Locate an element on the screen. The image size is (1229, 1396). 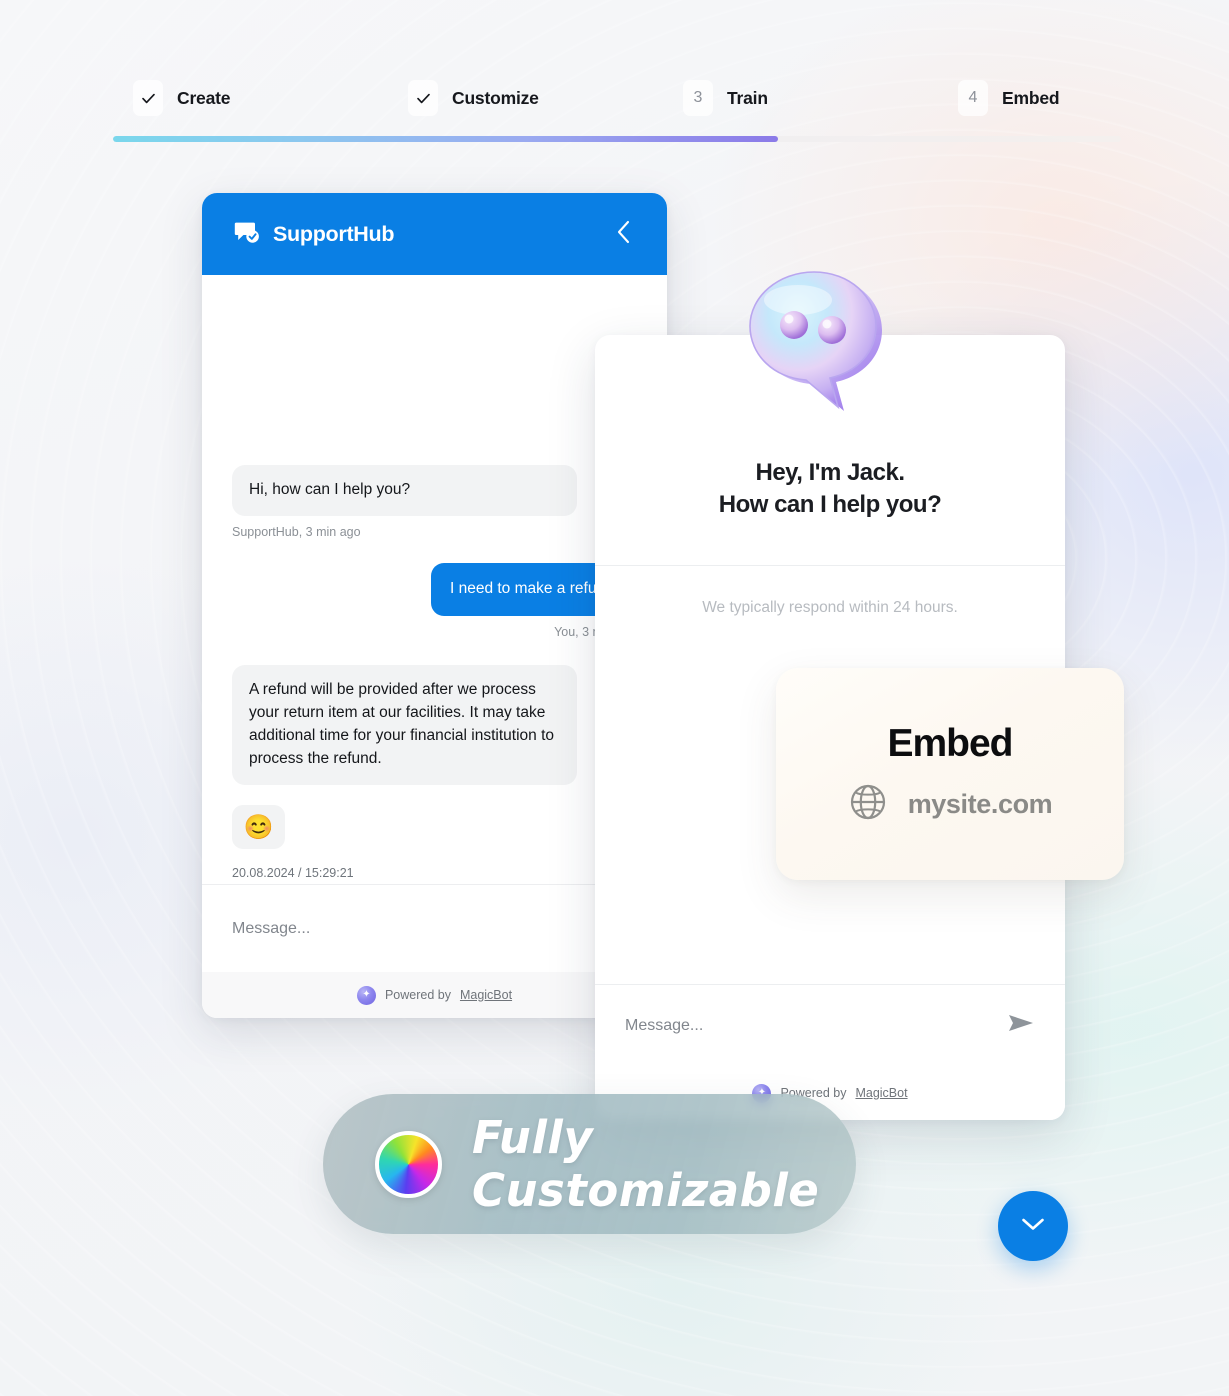
collapse-chat-button is located at coordinates (1033, 1226).